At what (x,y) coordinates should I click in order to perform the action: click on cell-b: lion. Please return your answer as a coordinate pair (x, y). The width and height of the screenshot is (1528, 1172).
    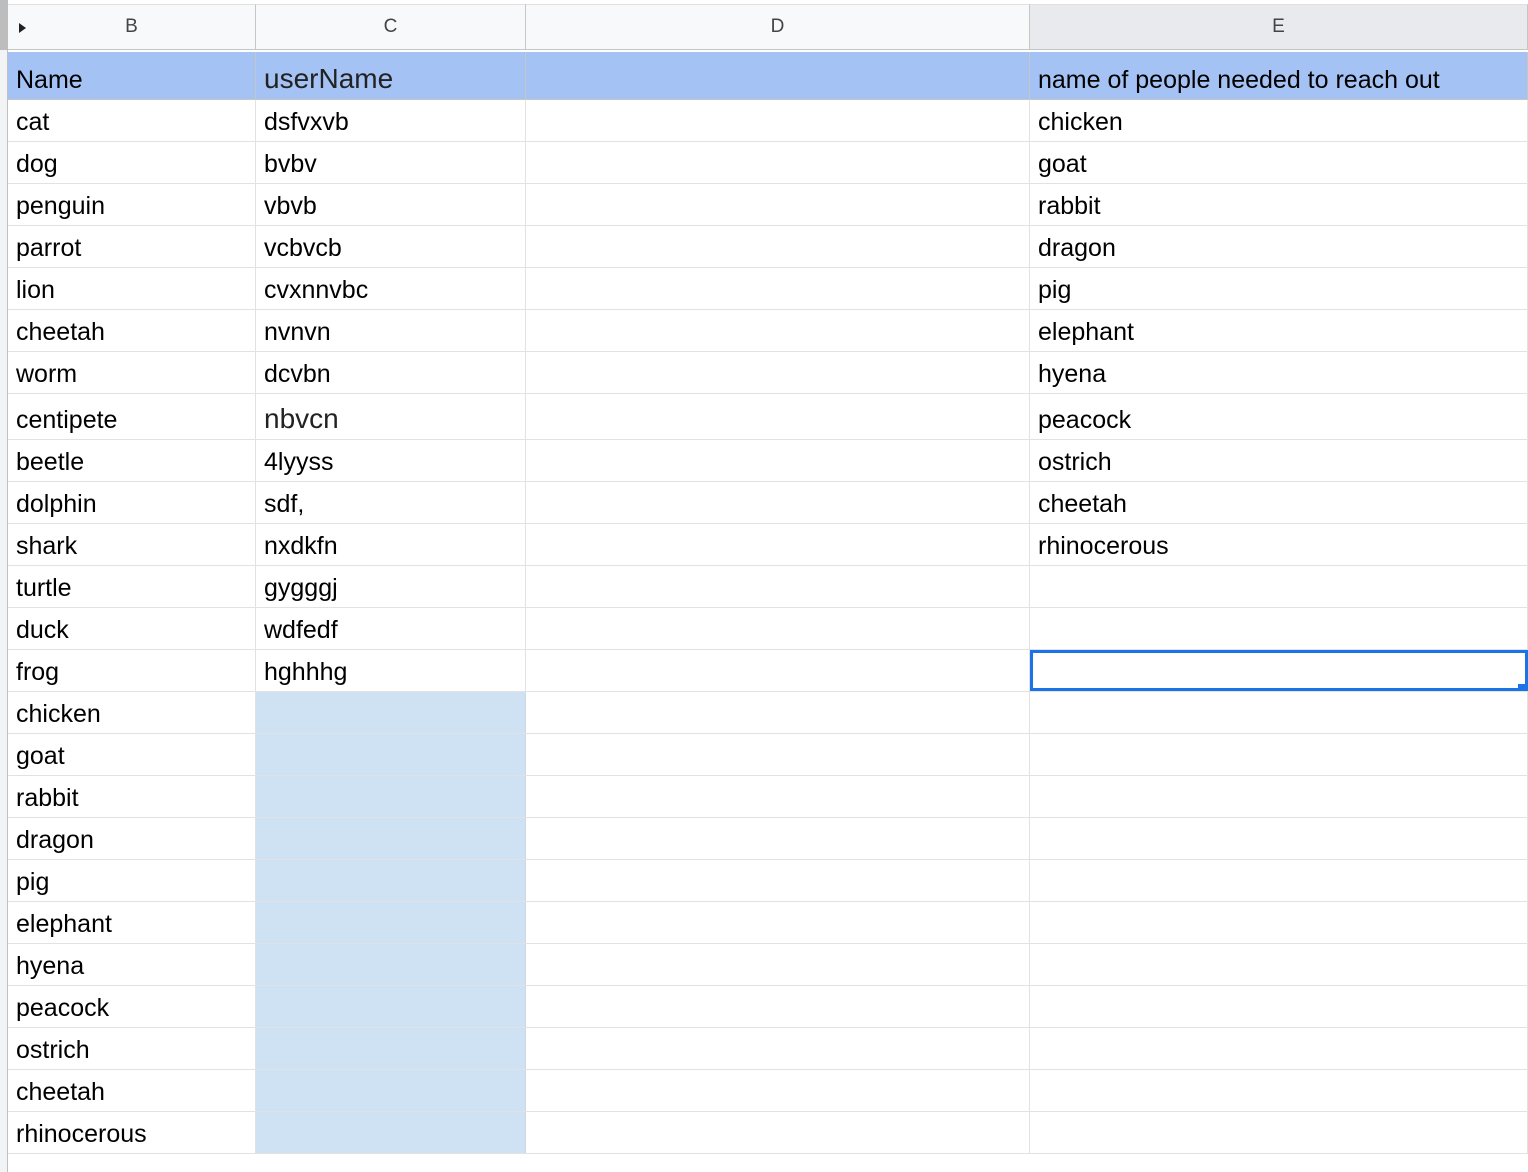
    Looking at the image, I should click on (132, 288).